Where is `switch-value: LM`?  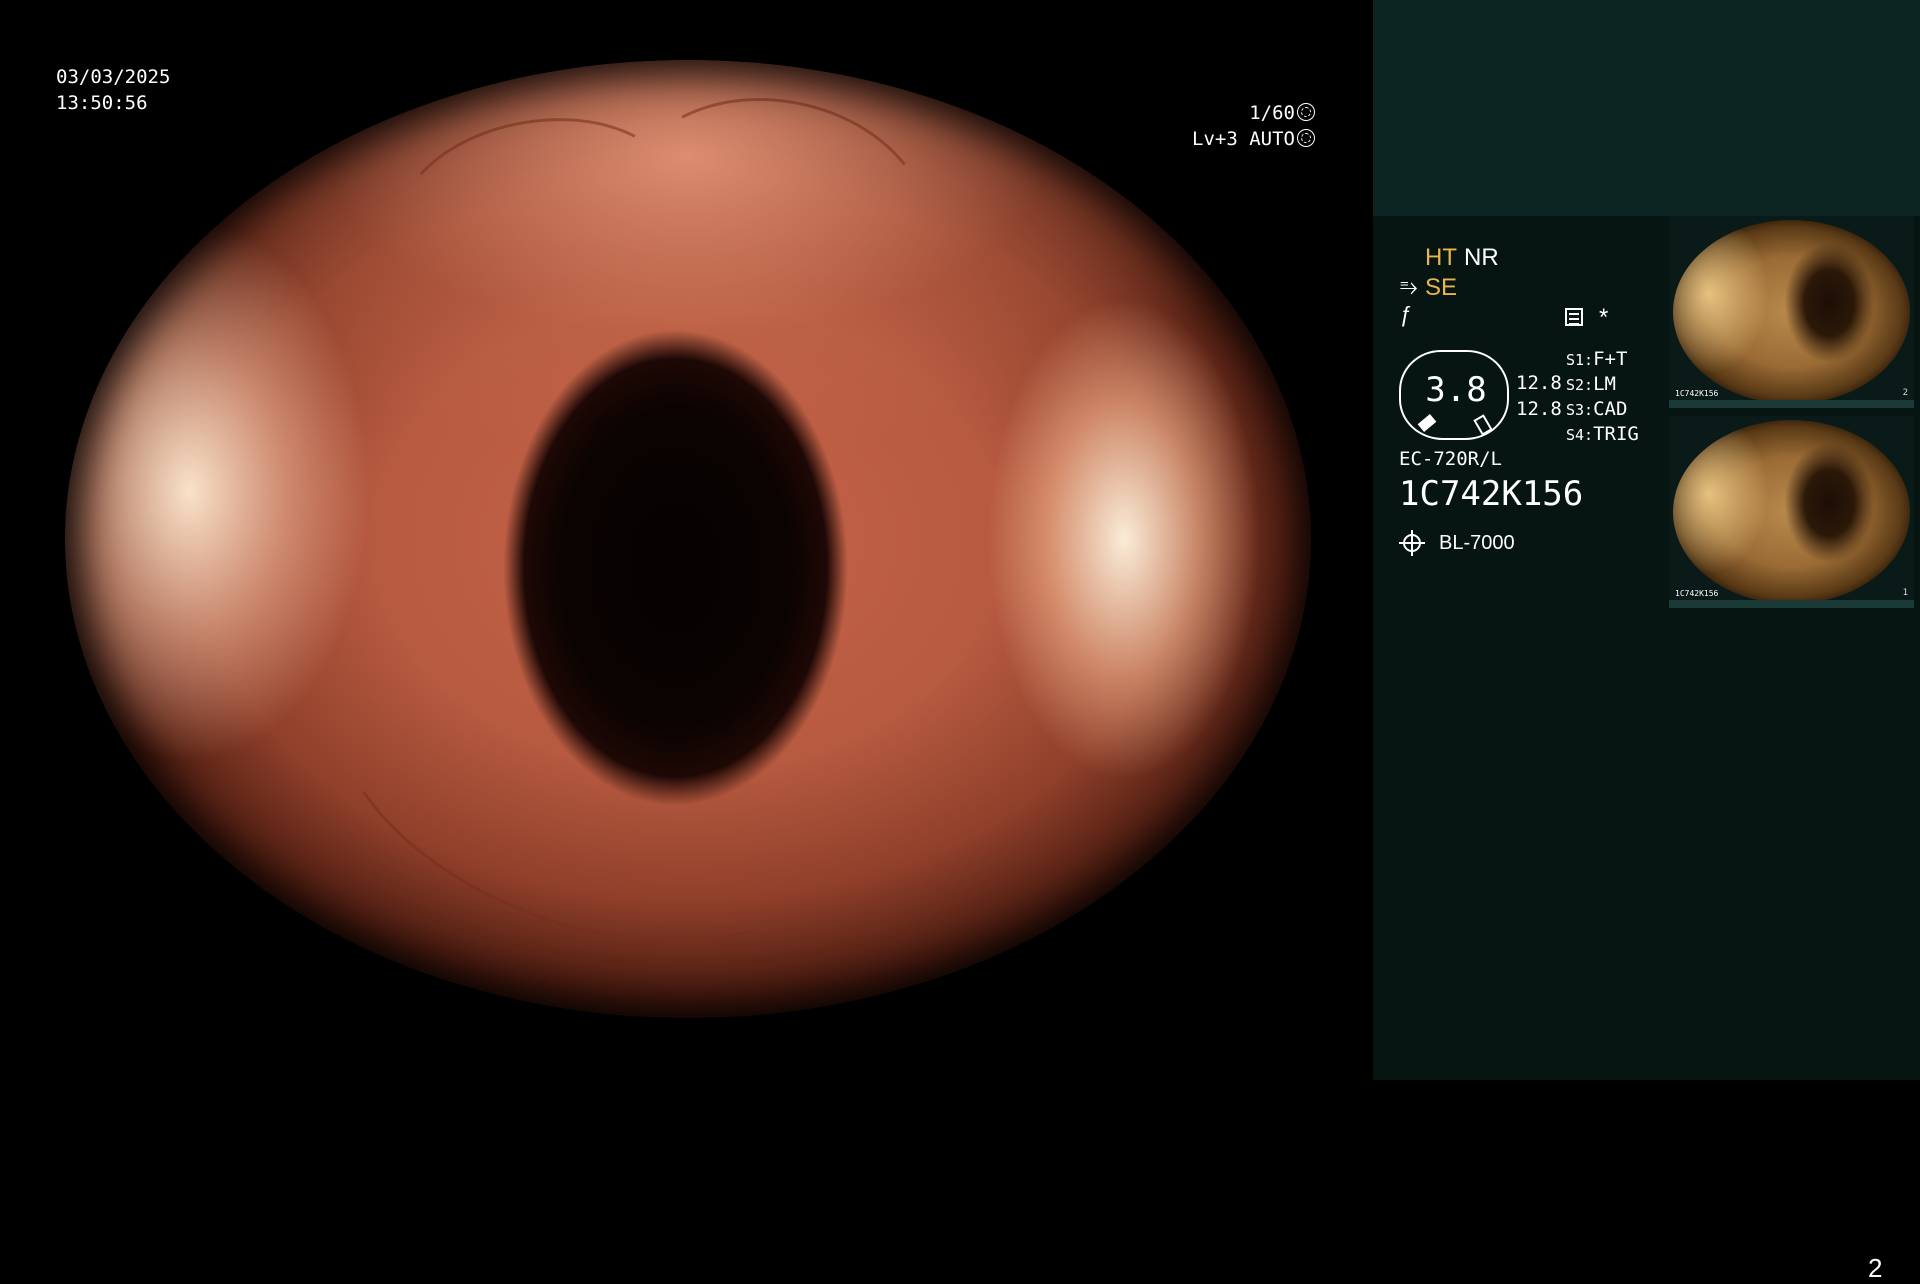
switch-value: LM is located at coordinates (1604, 384).